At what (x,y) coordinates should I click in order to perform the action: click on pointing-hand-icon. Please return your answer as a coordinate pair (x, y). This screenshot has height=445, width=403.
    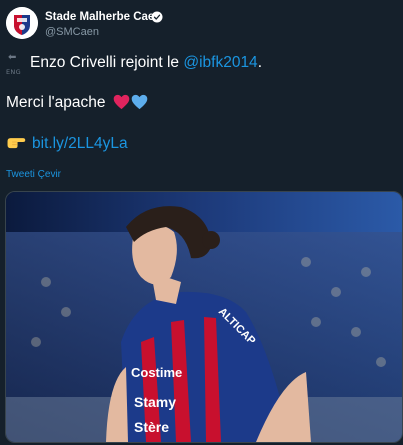
    Looking at the image, I should click on (16, 143).